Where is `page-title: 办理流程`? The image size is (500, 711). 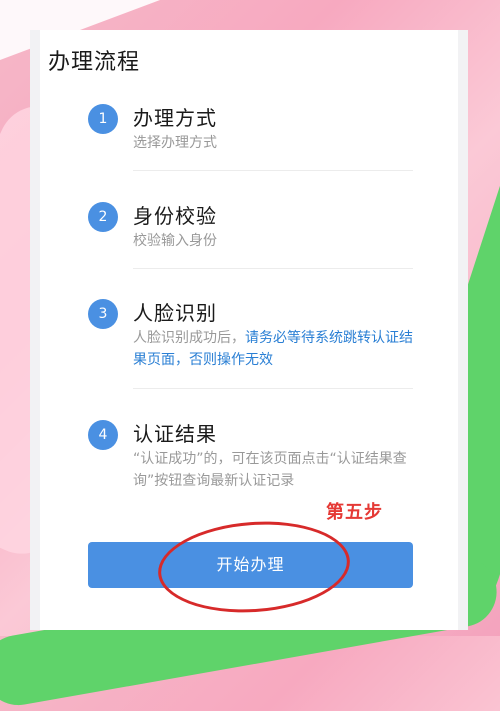
page-title: 办理流程 is located at coordinates (94, 62).